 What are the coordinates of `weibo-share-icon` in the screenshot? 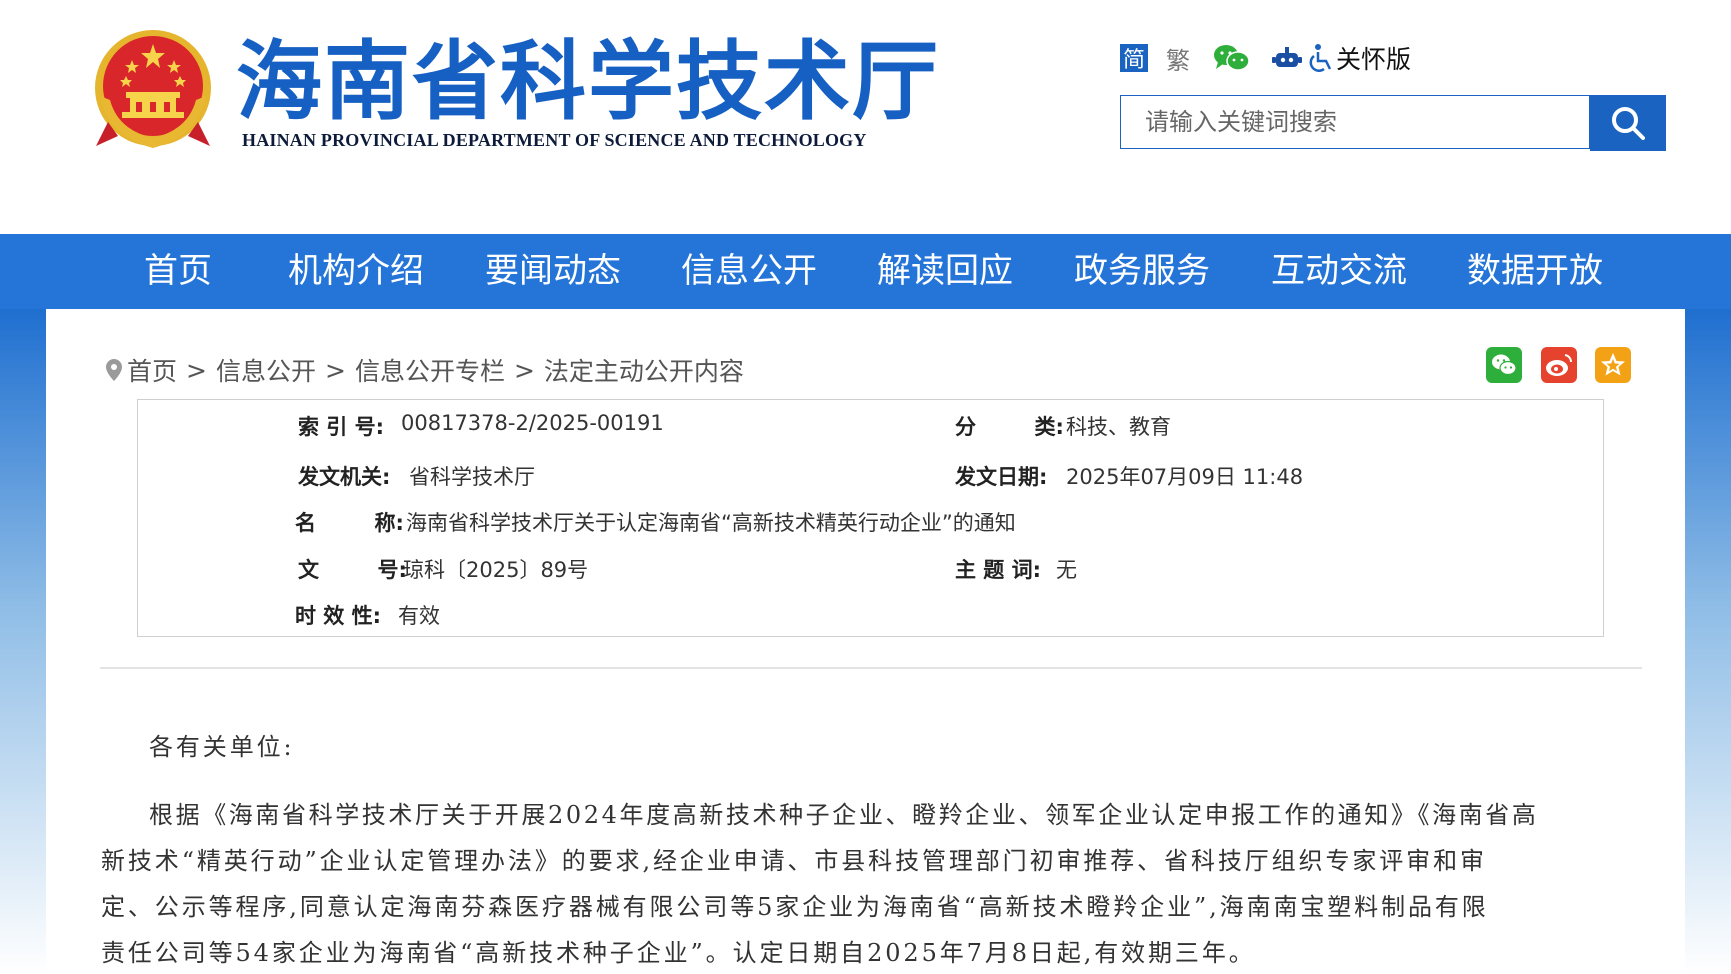 It's located at (1559, 365).